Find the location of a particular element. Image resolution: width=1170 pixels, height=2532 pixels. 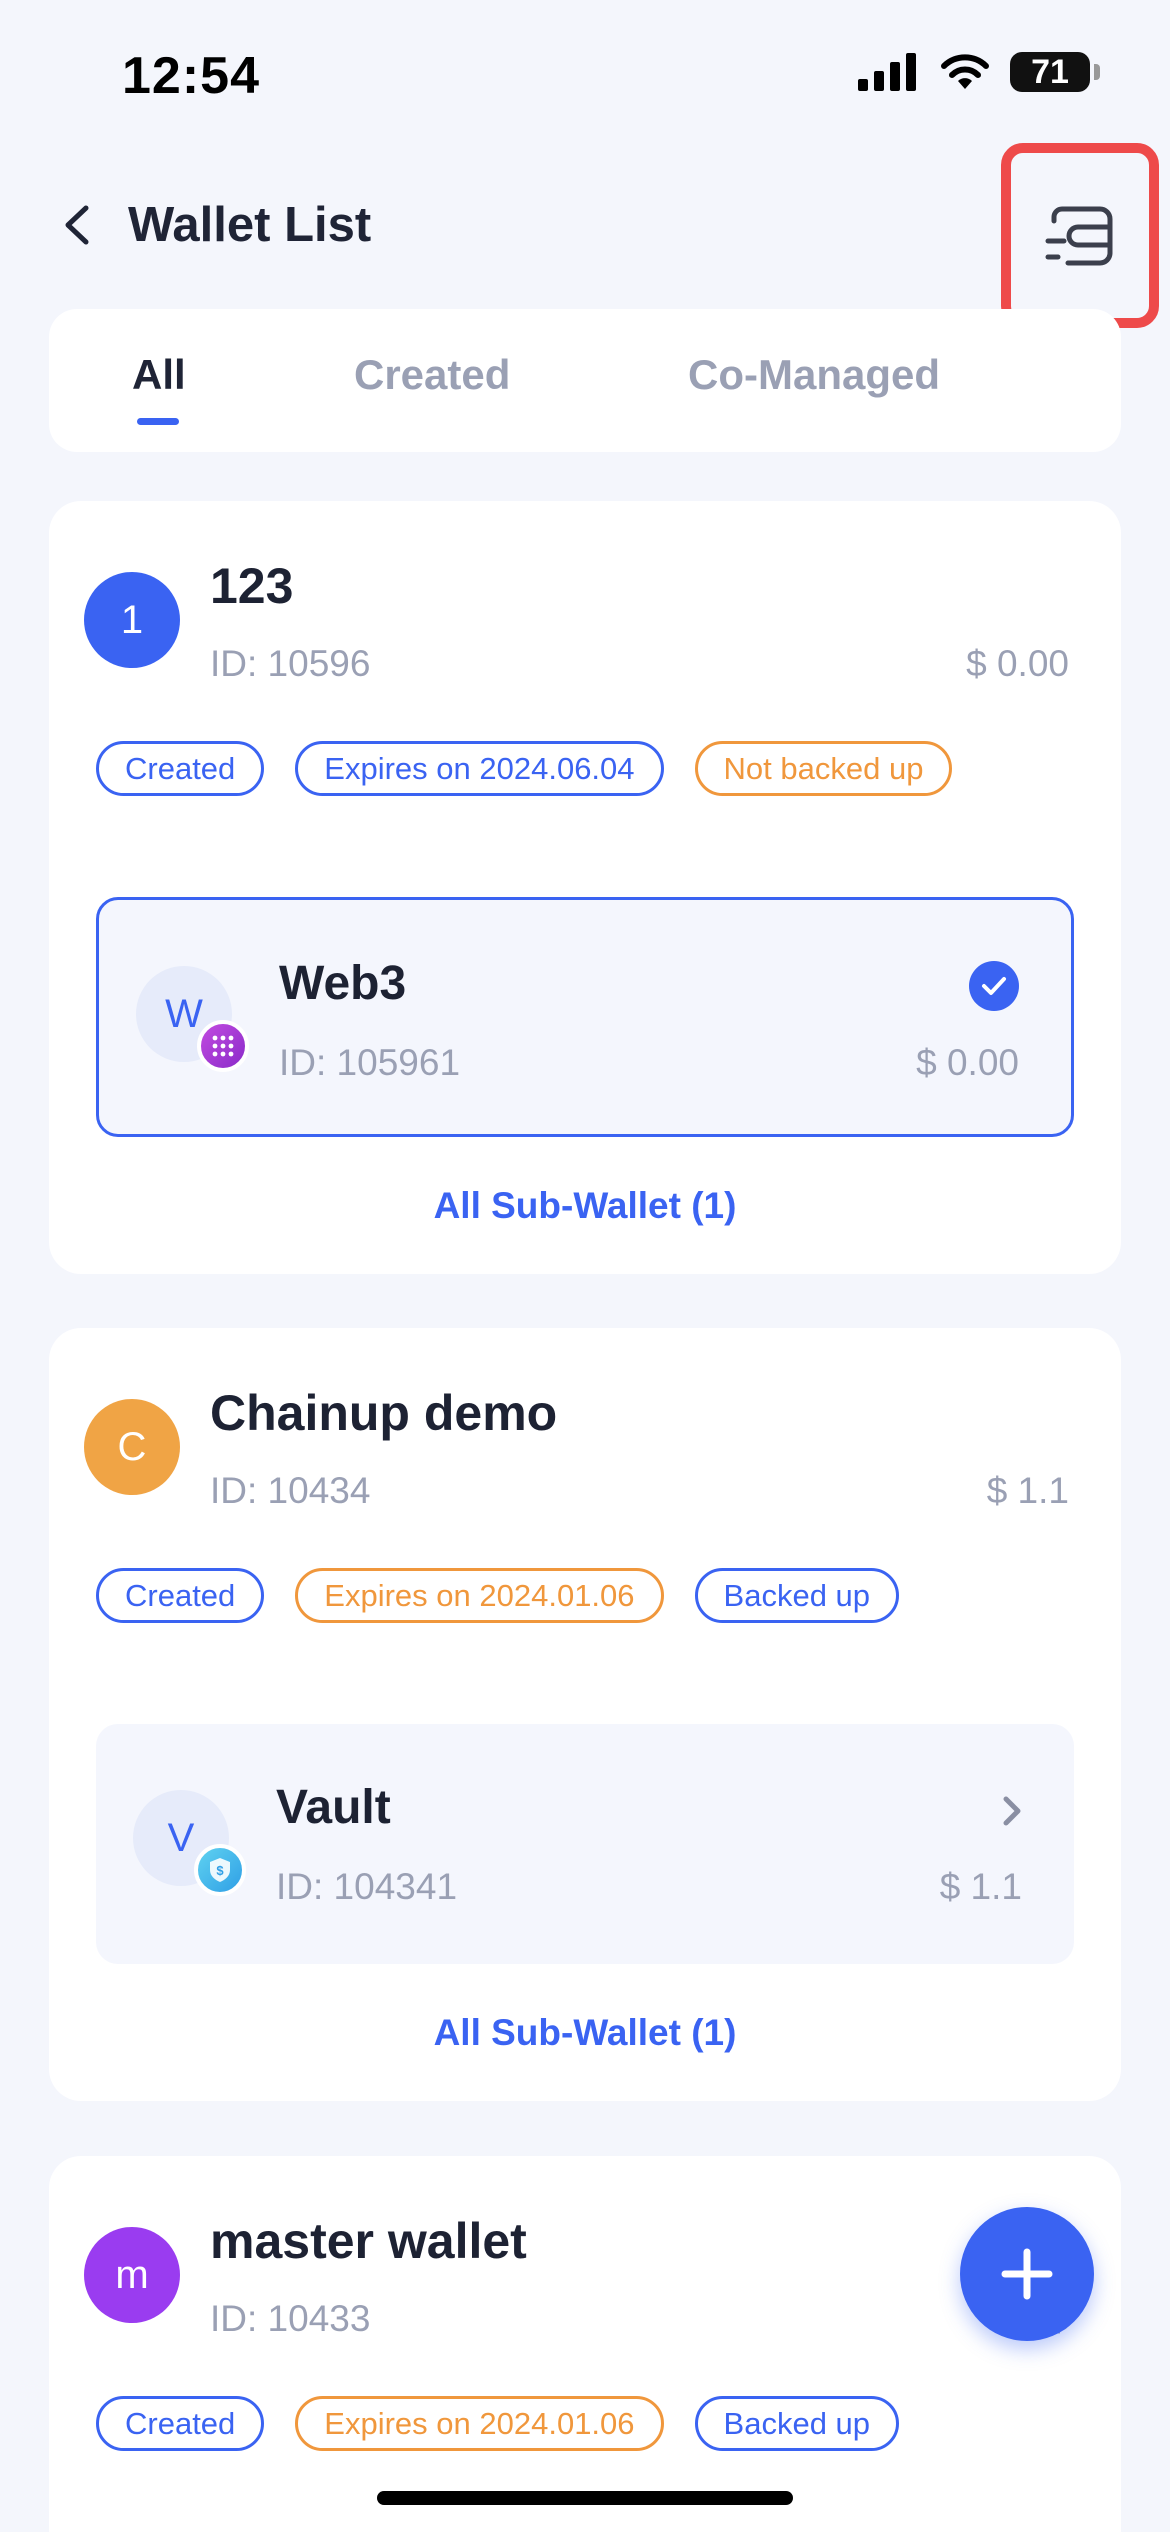

wallet-switch-button is located at coordinates (1080, 235).